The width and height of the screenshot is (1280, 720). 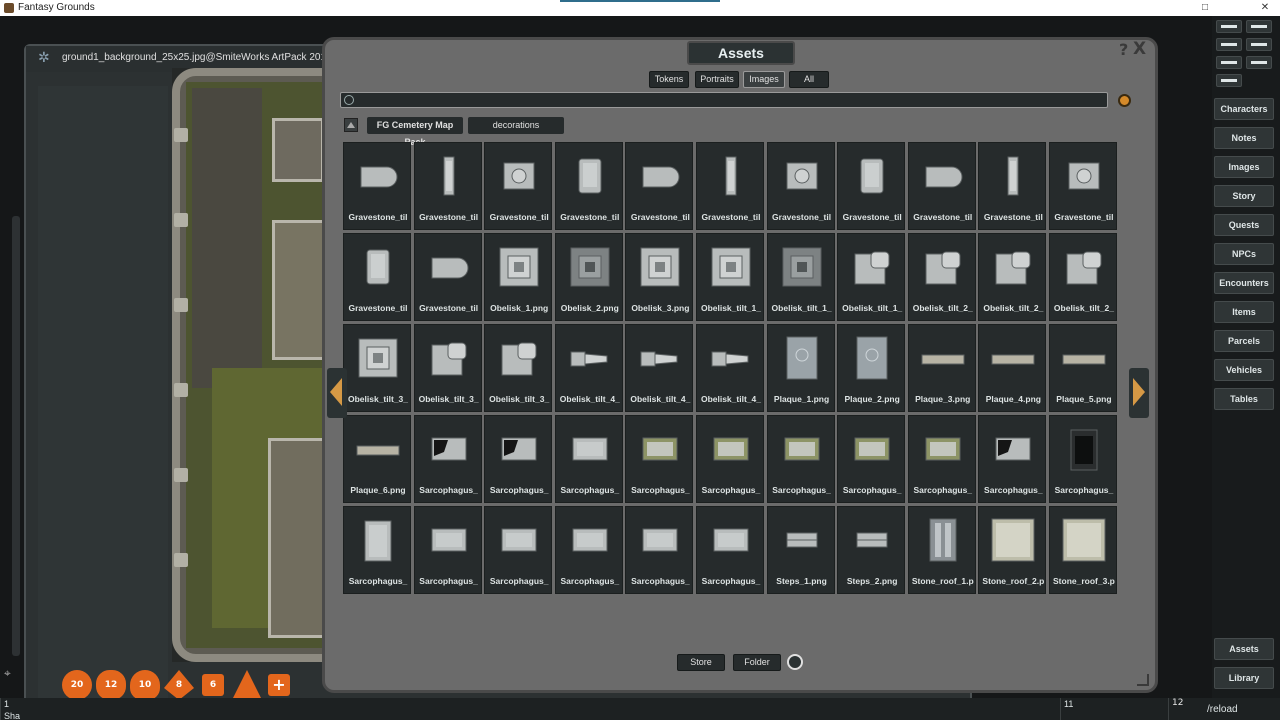 What do you see at coordinates (1244, 312) in the screenshot?
I see `sidebar-item-items: Items` at bounding box center [1244, 312].